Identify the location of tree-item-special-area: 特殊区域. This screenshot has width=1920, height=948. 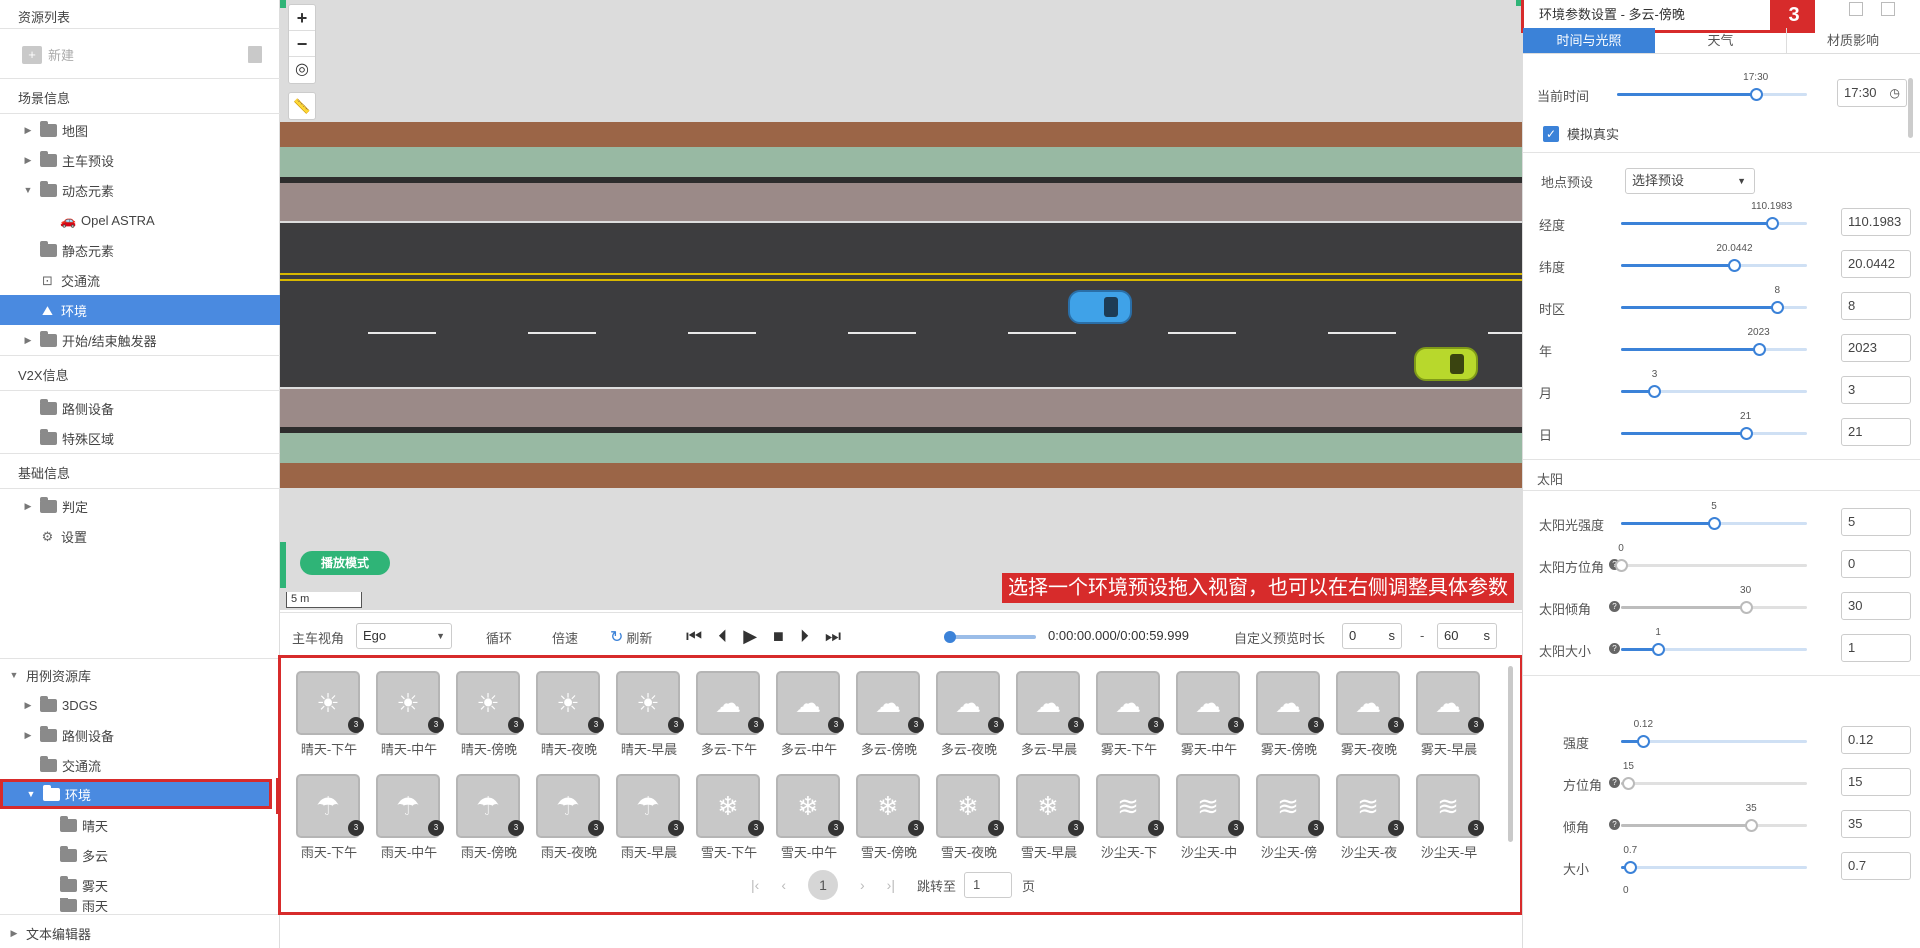
(140, 438).